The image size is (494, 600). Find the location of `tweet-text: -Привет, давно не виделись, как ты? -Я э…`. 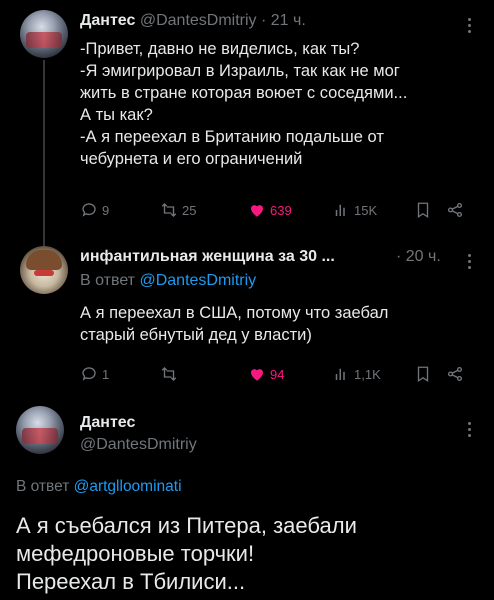

tweet-text: -Привет, давно не виделись, как ты? -Я э… is located at coordinates (243, 104).